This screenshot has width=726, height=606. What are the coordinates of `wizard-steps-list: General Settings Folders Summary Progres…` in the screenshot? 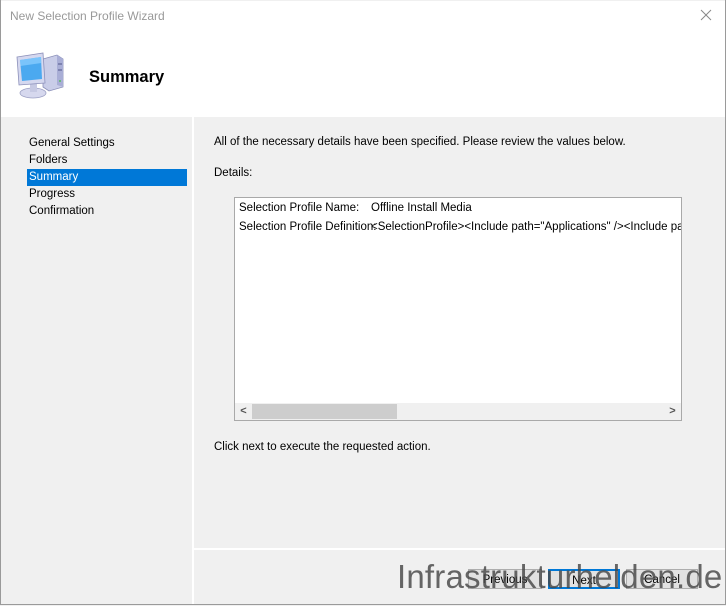 It's located at (107, 177).